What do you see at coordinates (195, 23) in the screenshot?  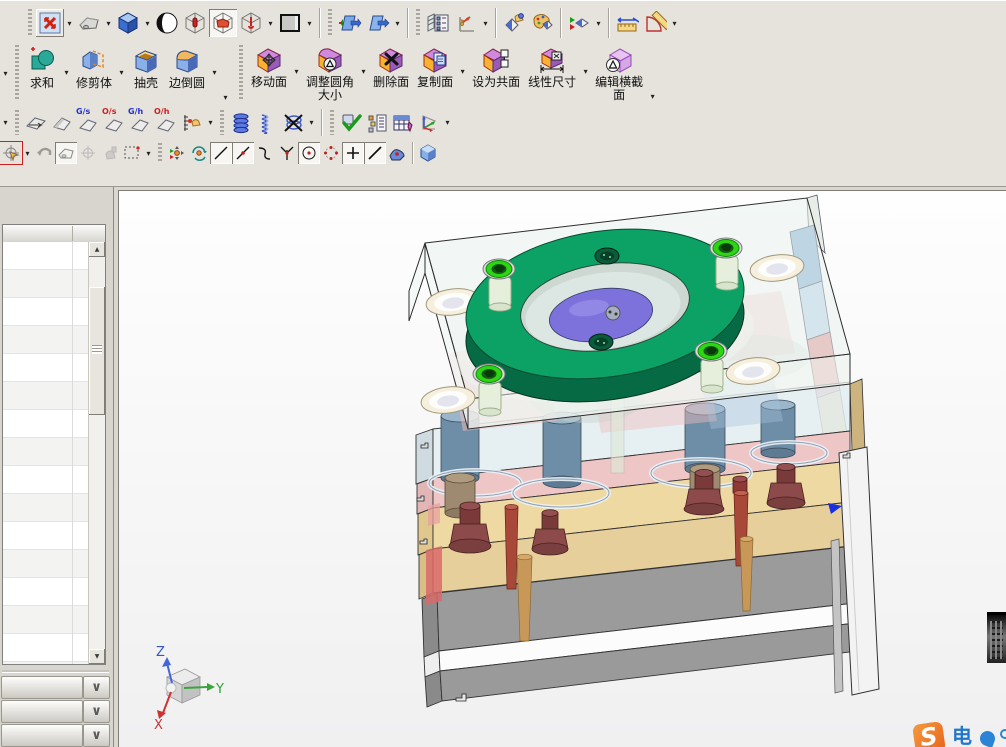 I see `wireframe-part-button` at bounding box center [195, 23].